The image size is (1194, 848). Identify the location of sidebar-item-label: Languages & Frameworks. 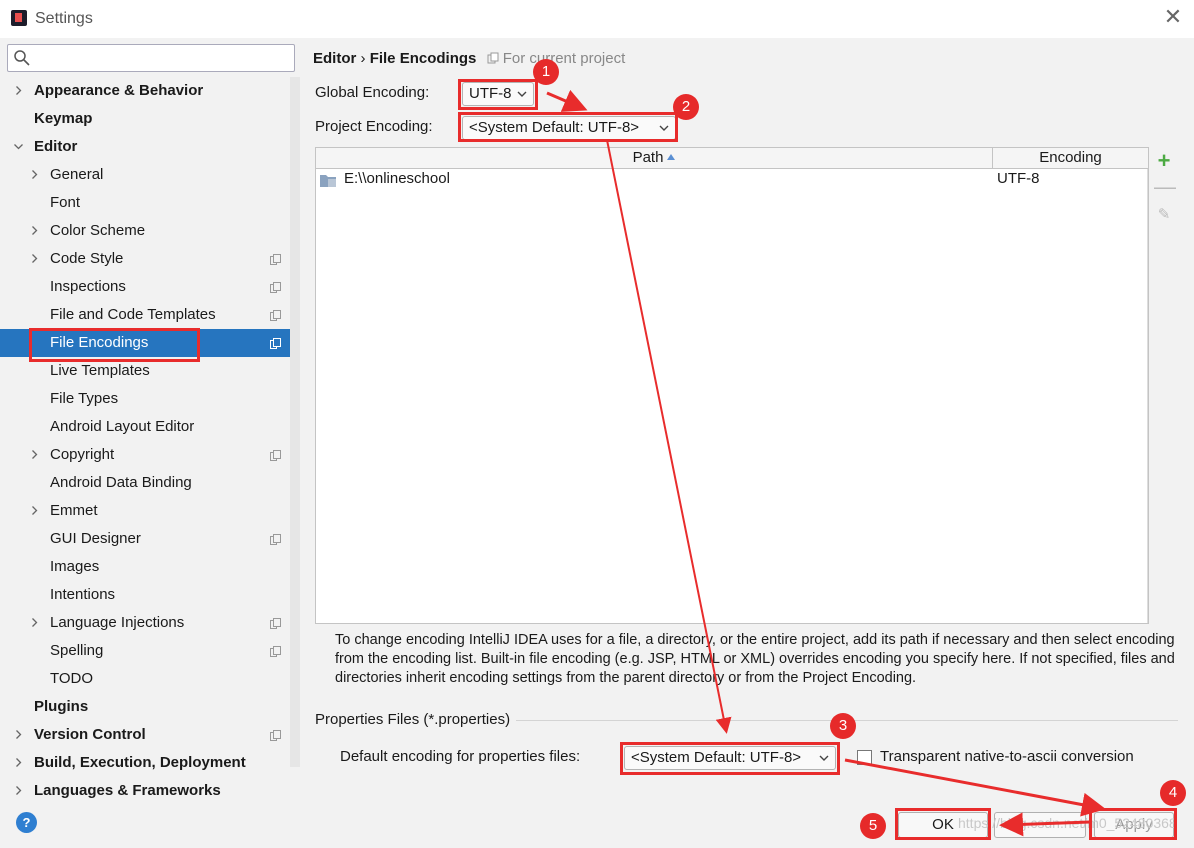
(127, 790).